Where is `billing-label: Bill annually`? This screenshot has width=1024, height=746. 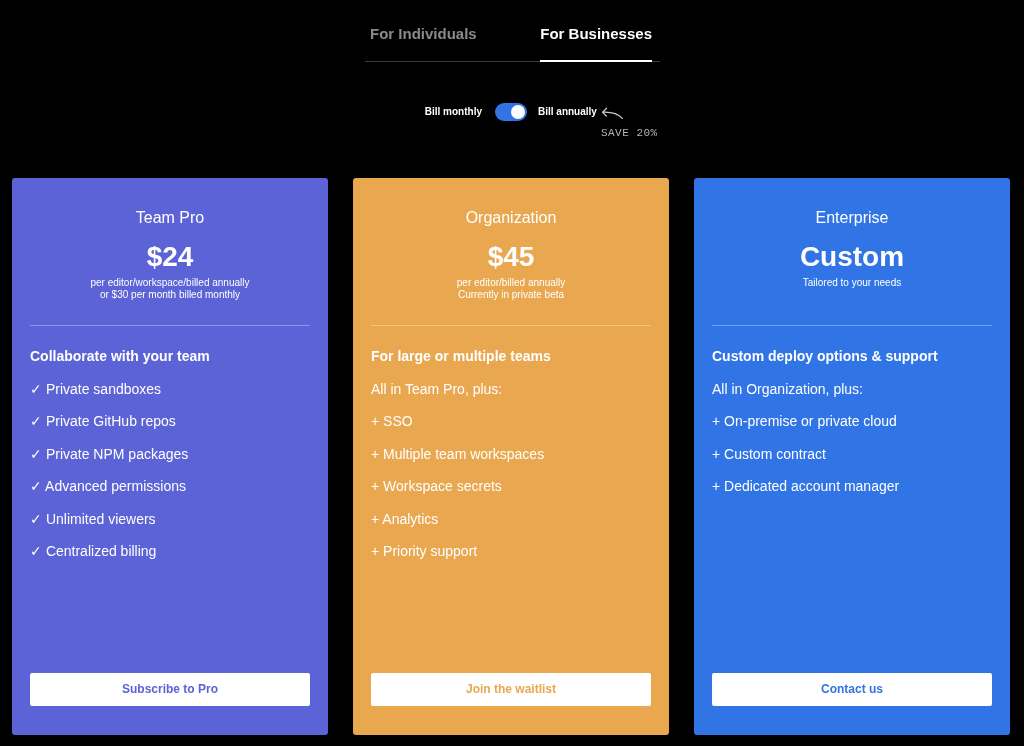
billing-label: Bill annually is located at coordinates (567, 112).